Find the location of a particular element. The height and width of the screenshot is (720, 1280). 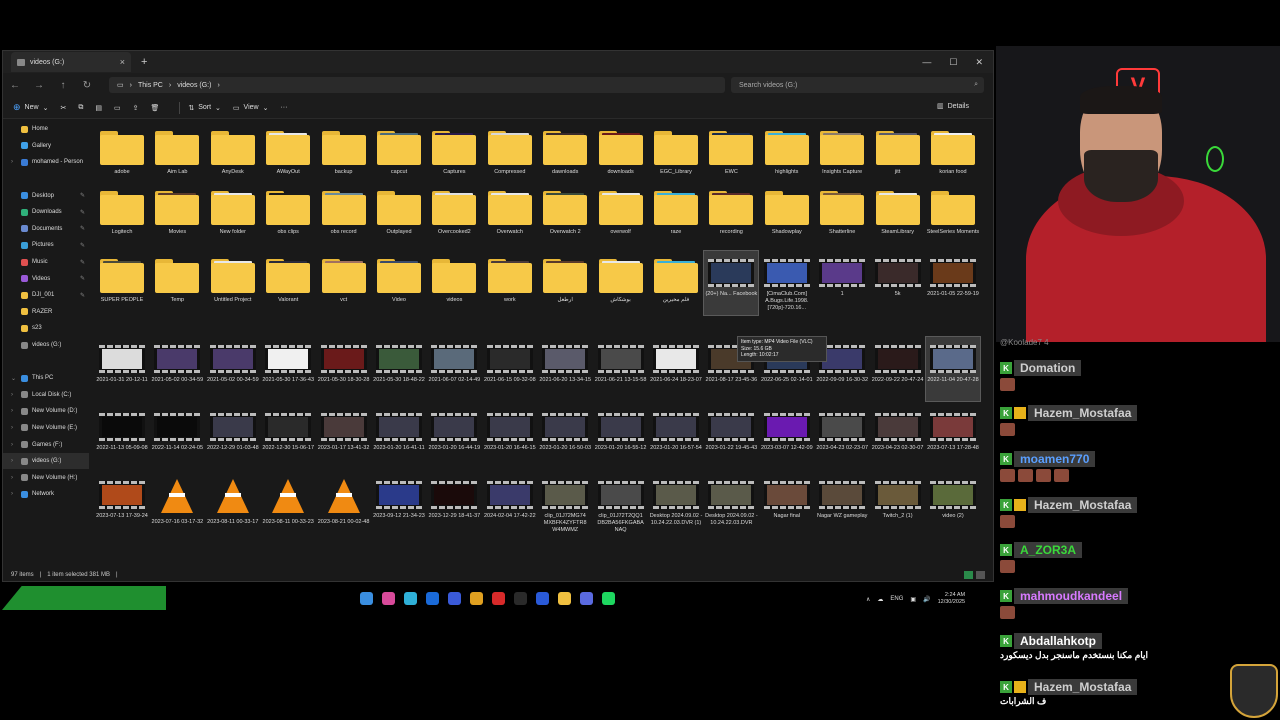

video-file-item: 2022-12-30 15-06-17 is located at coordinates (288, 437).